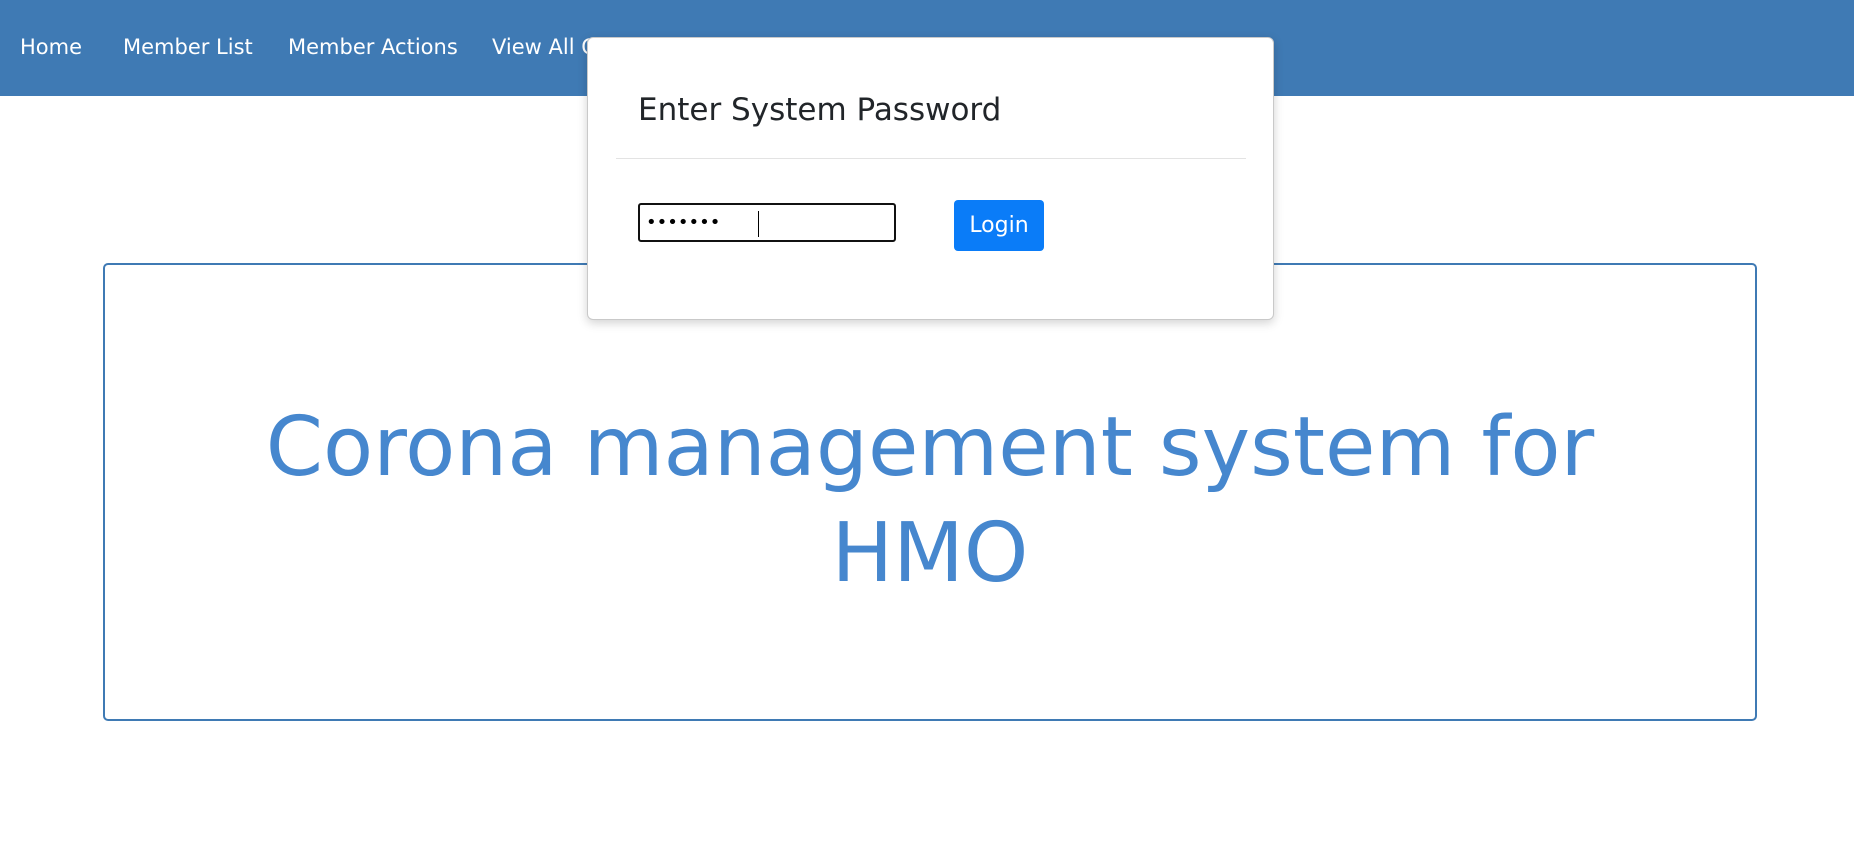 This screenshot has width=1854, height=860. I want to click on hero-title-line-1: Corona management system for, so click(930, 447).